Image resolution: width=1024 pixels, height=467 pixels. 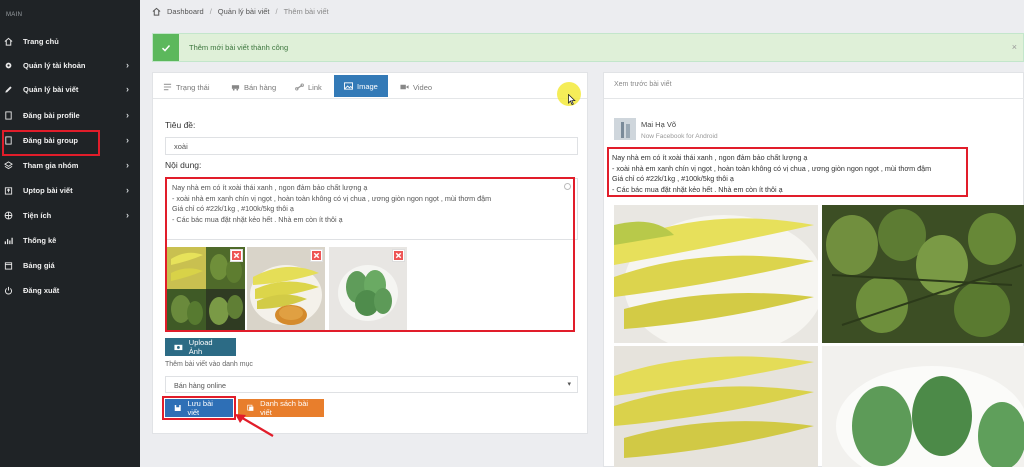 I want to click on tab-video: Video, so click(x=416, y=87).